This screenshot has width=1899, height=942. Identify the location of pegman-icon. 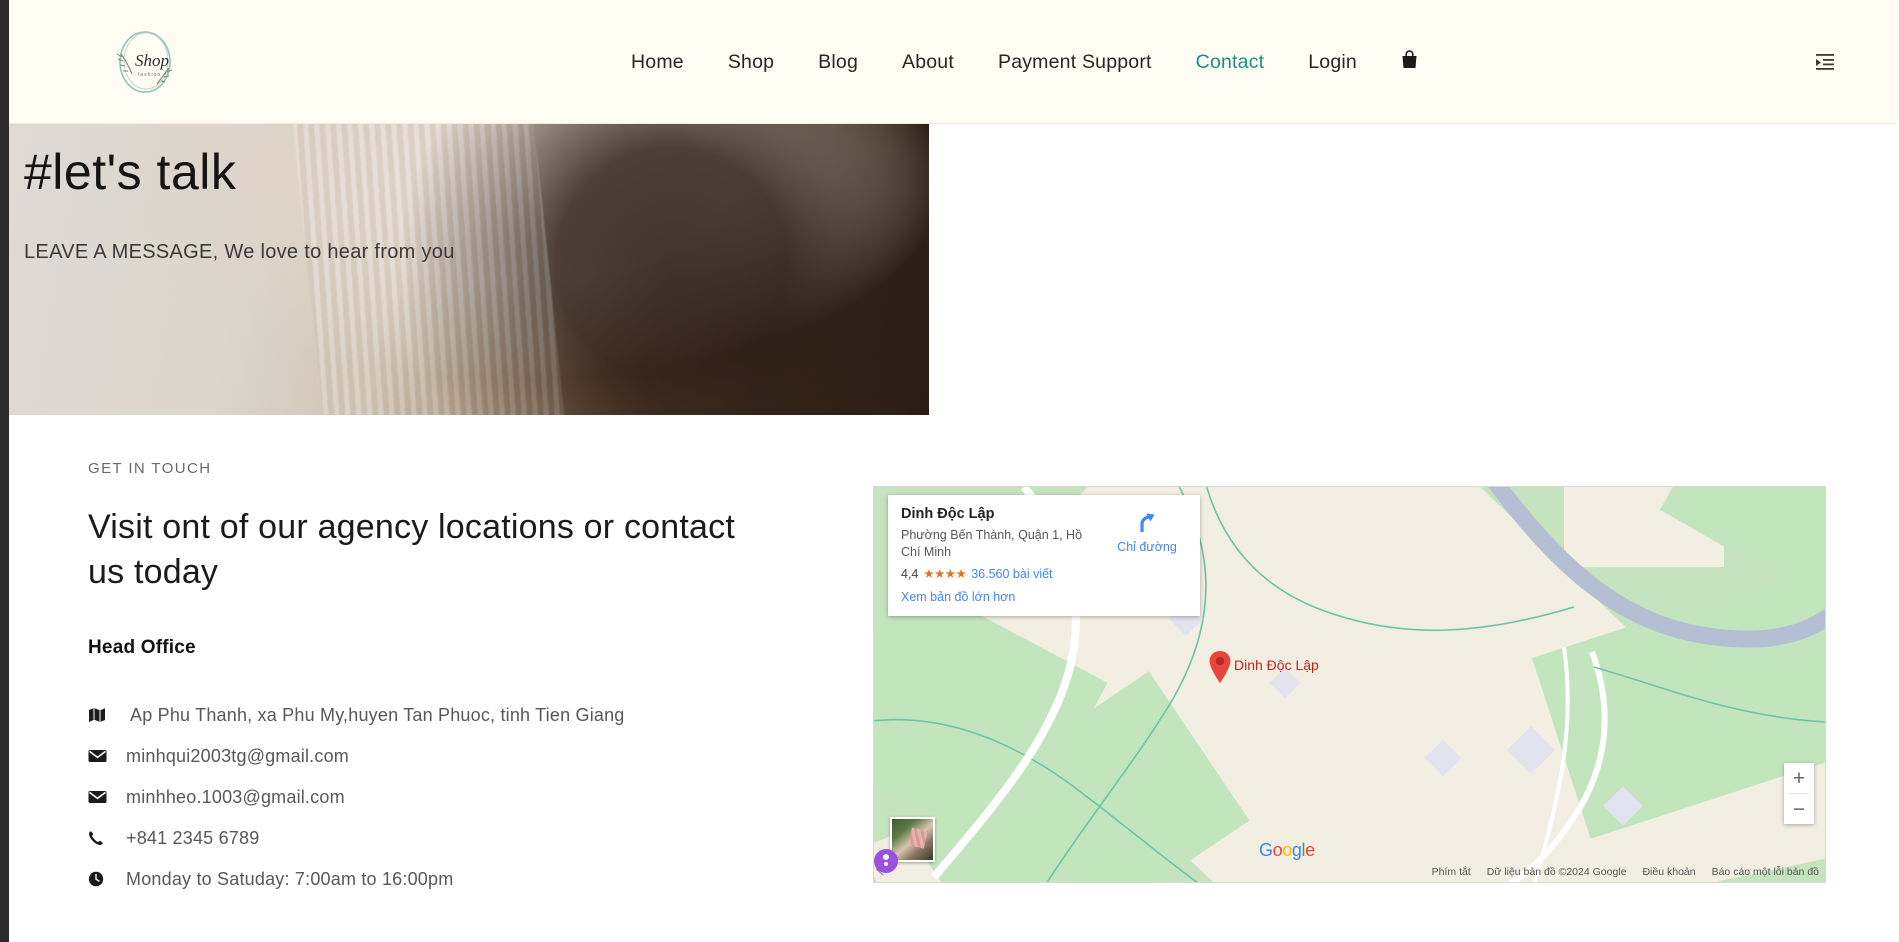
(886, 861).